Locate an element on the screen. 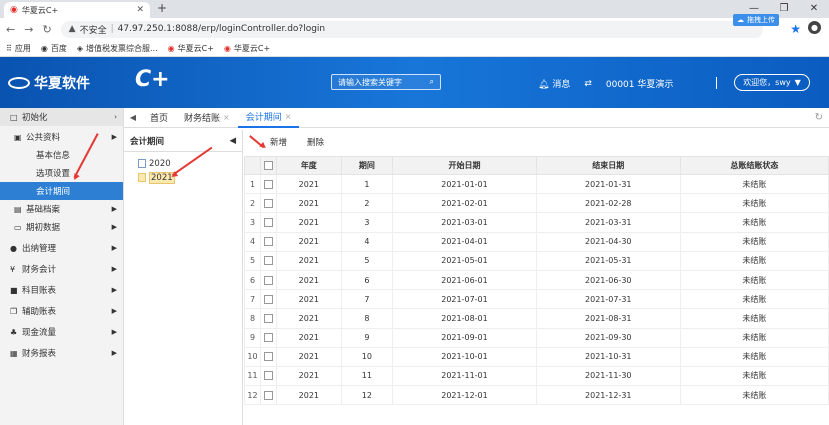 The image size is (829, 425). user-menu: 欢迎您，swy ▼ is located at coordinates (772, 82).